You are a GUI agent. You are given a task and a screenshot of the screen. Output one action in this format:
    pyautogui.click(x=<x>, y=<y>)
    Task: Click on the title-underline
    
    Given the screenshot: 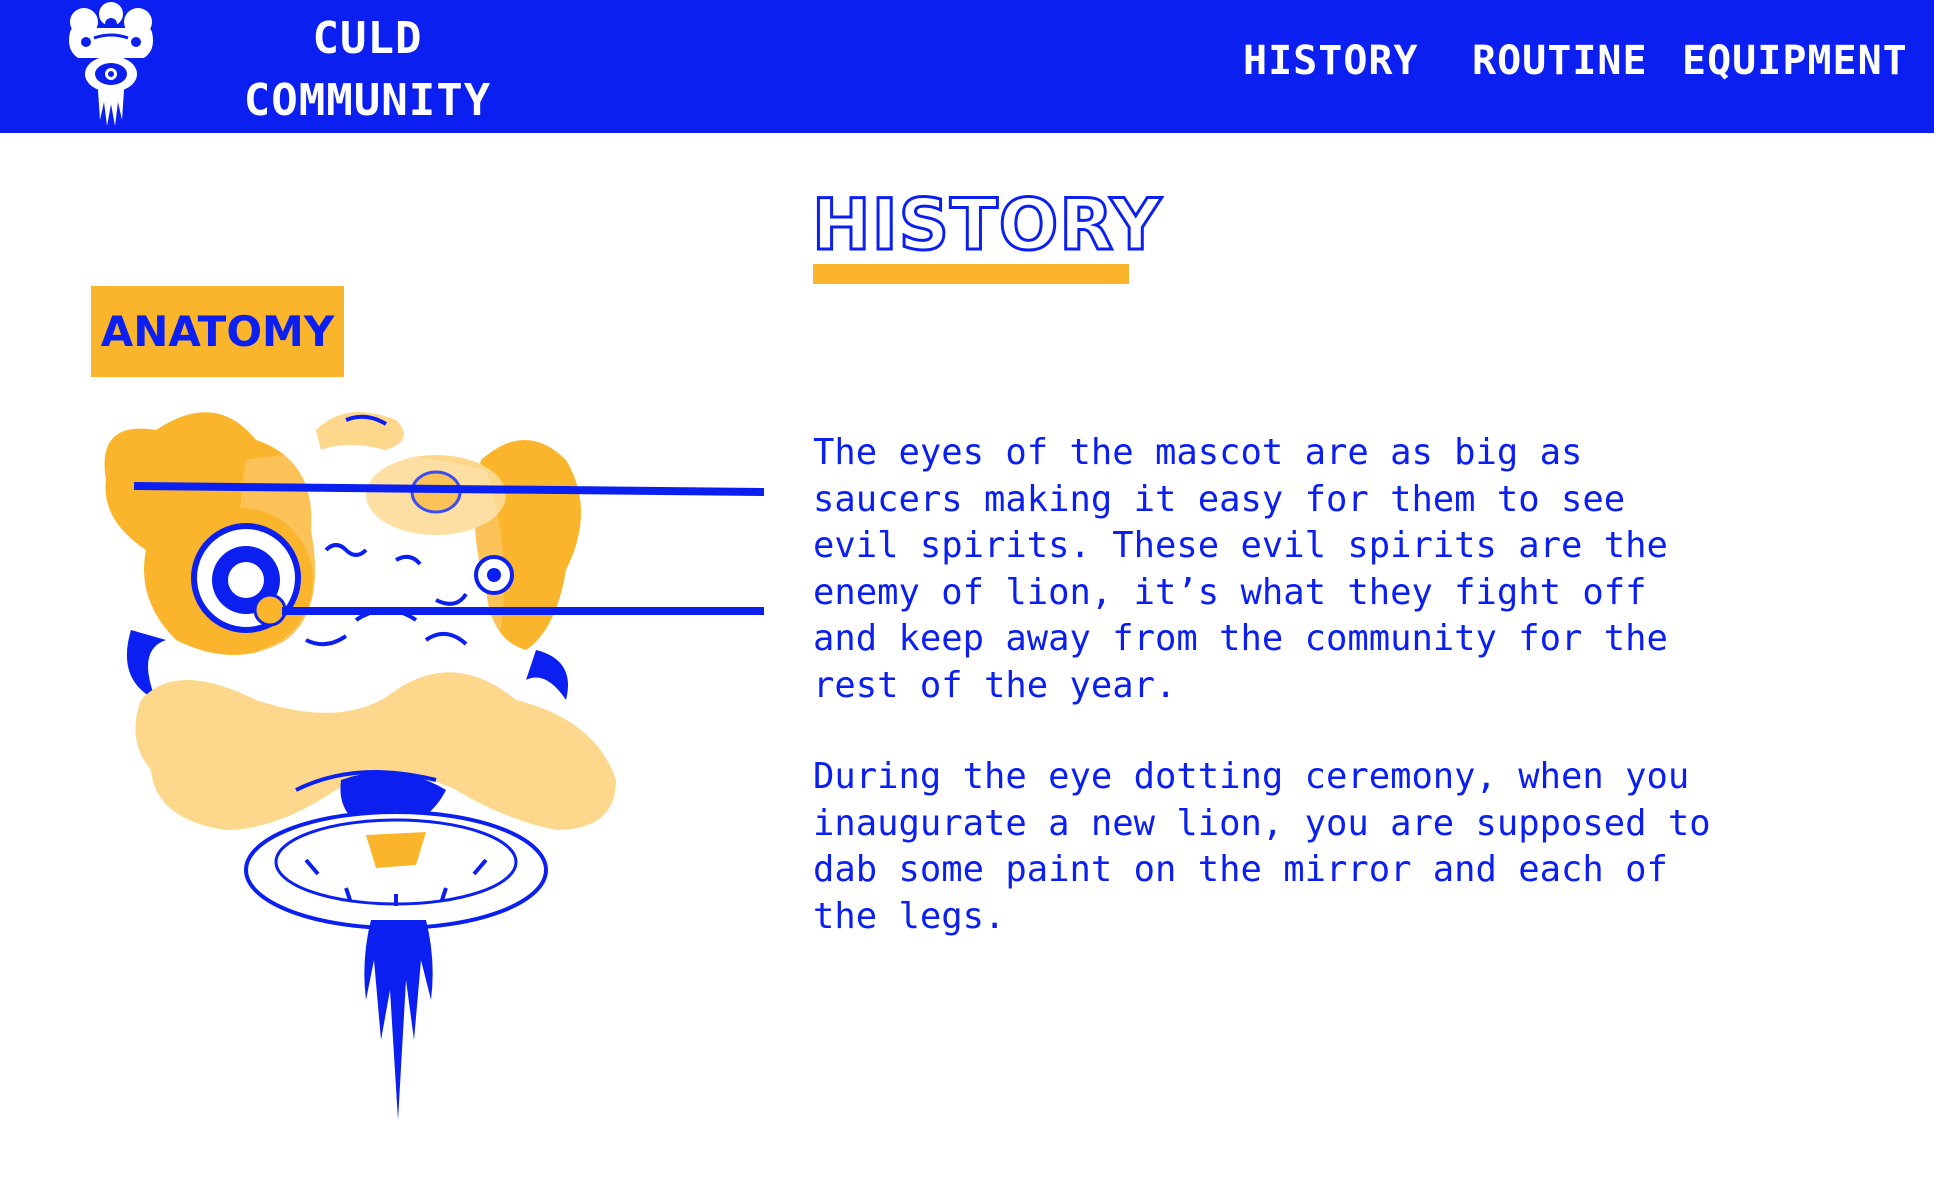 What is the action you would take?
    pyautogui.click(x=971, y=274)
    